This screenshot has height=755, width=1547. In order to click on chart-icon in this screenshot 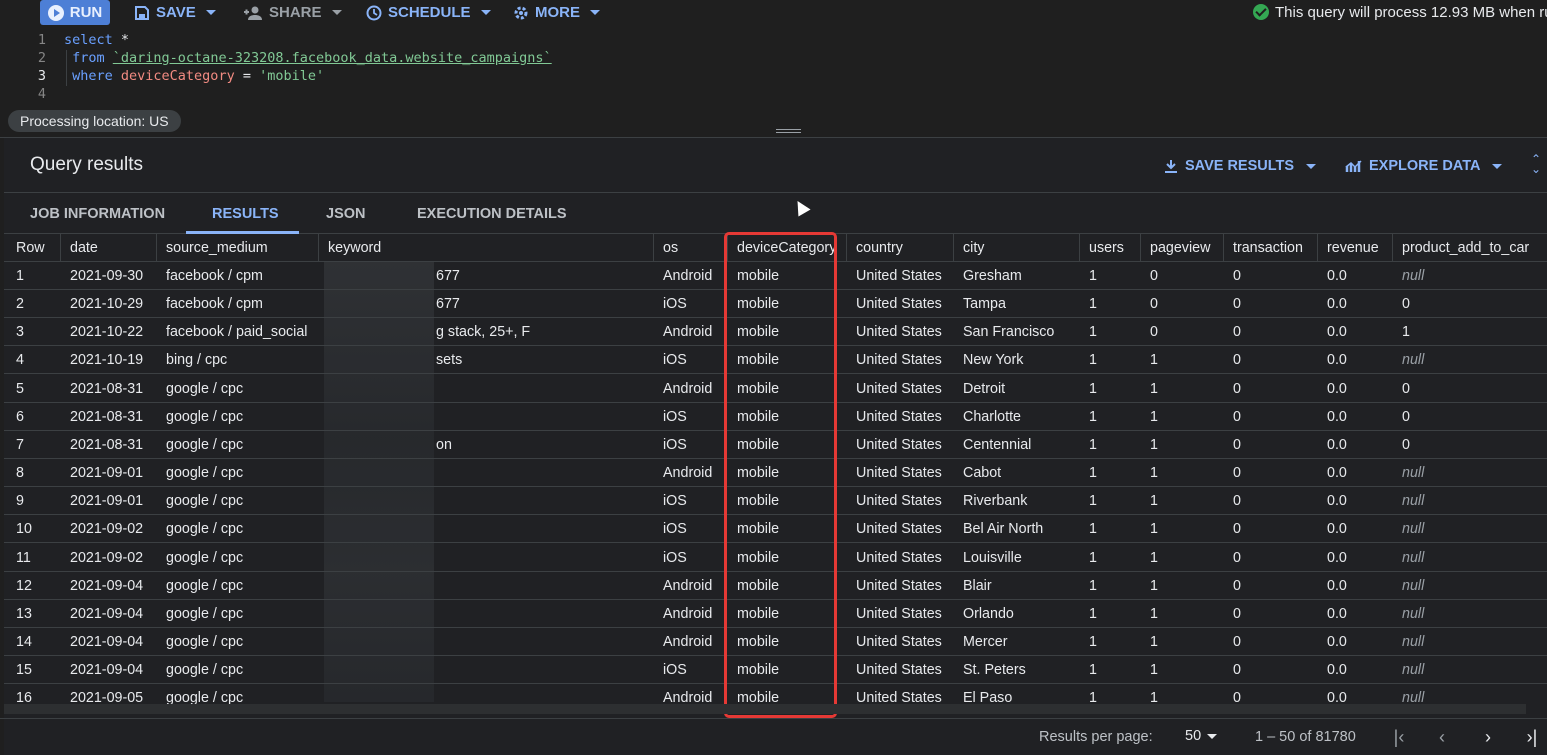, I will do `click(1353, 166)`.